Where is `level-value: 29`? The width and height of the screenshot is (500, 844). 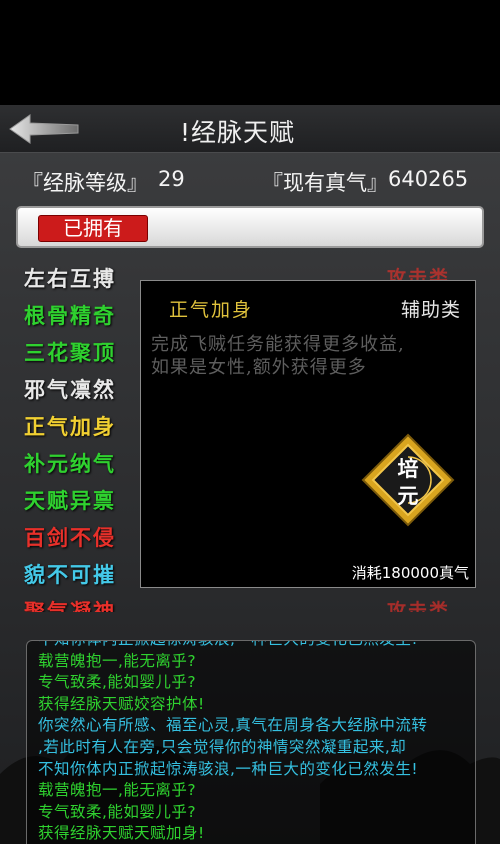 level-value: 29 is located at coordinates (171, 179).